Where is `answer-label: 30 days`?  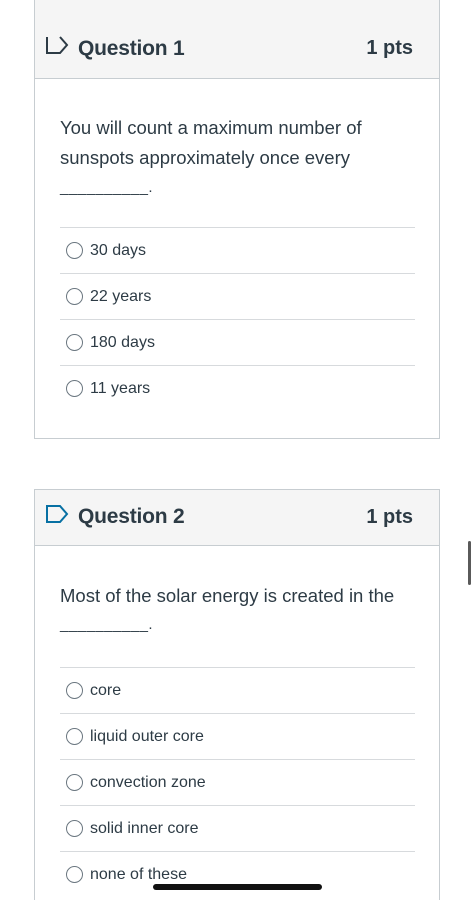 answer-label: 30 days is located at coordinates (118, 250).